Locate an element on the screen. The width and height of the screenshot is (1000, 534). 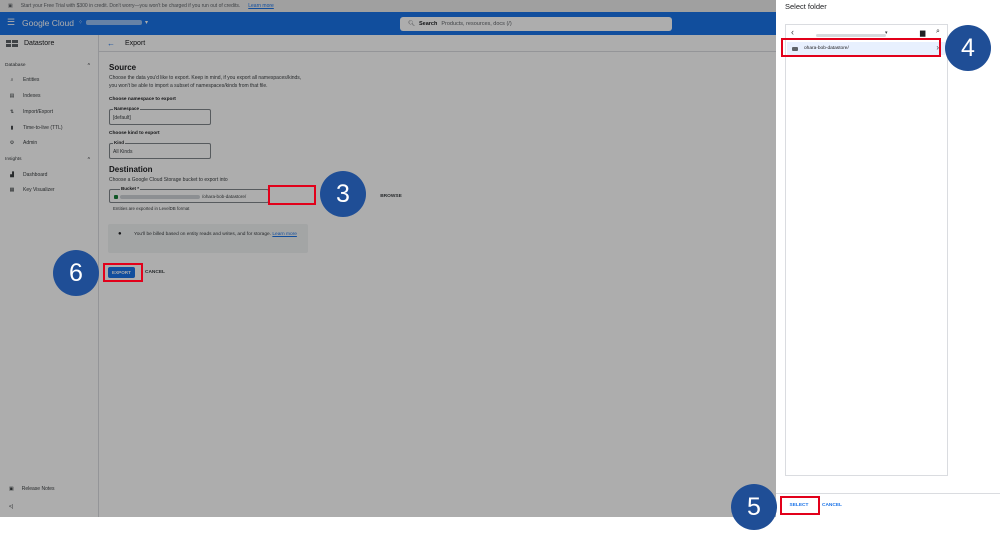
chevron-down-icon: ▾ is located at coordinates (886, 33).